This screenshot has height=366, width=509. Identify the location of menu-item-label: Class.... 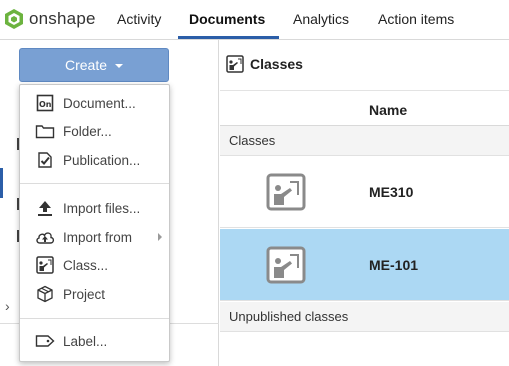
(86, 265).